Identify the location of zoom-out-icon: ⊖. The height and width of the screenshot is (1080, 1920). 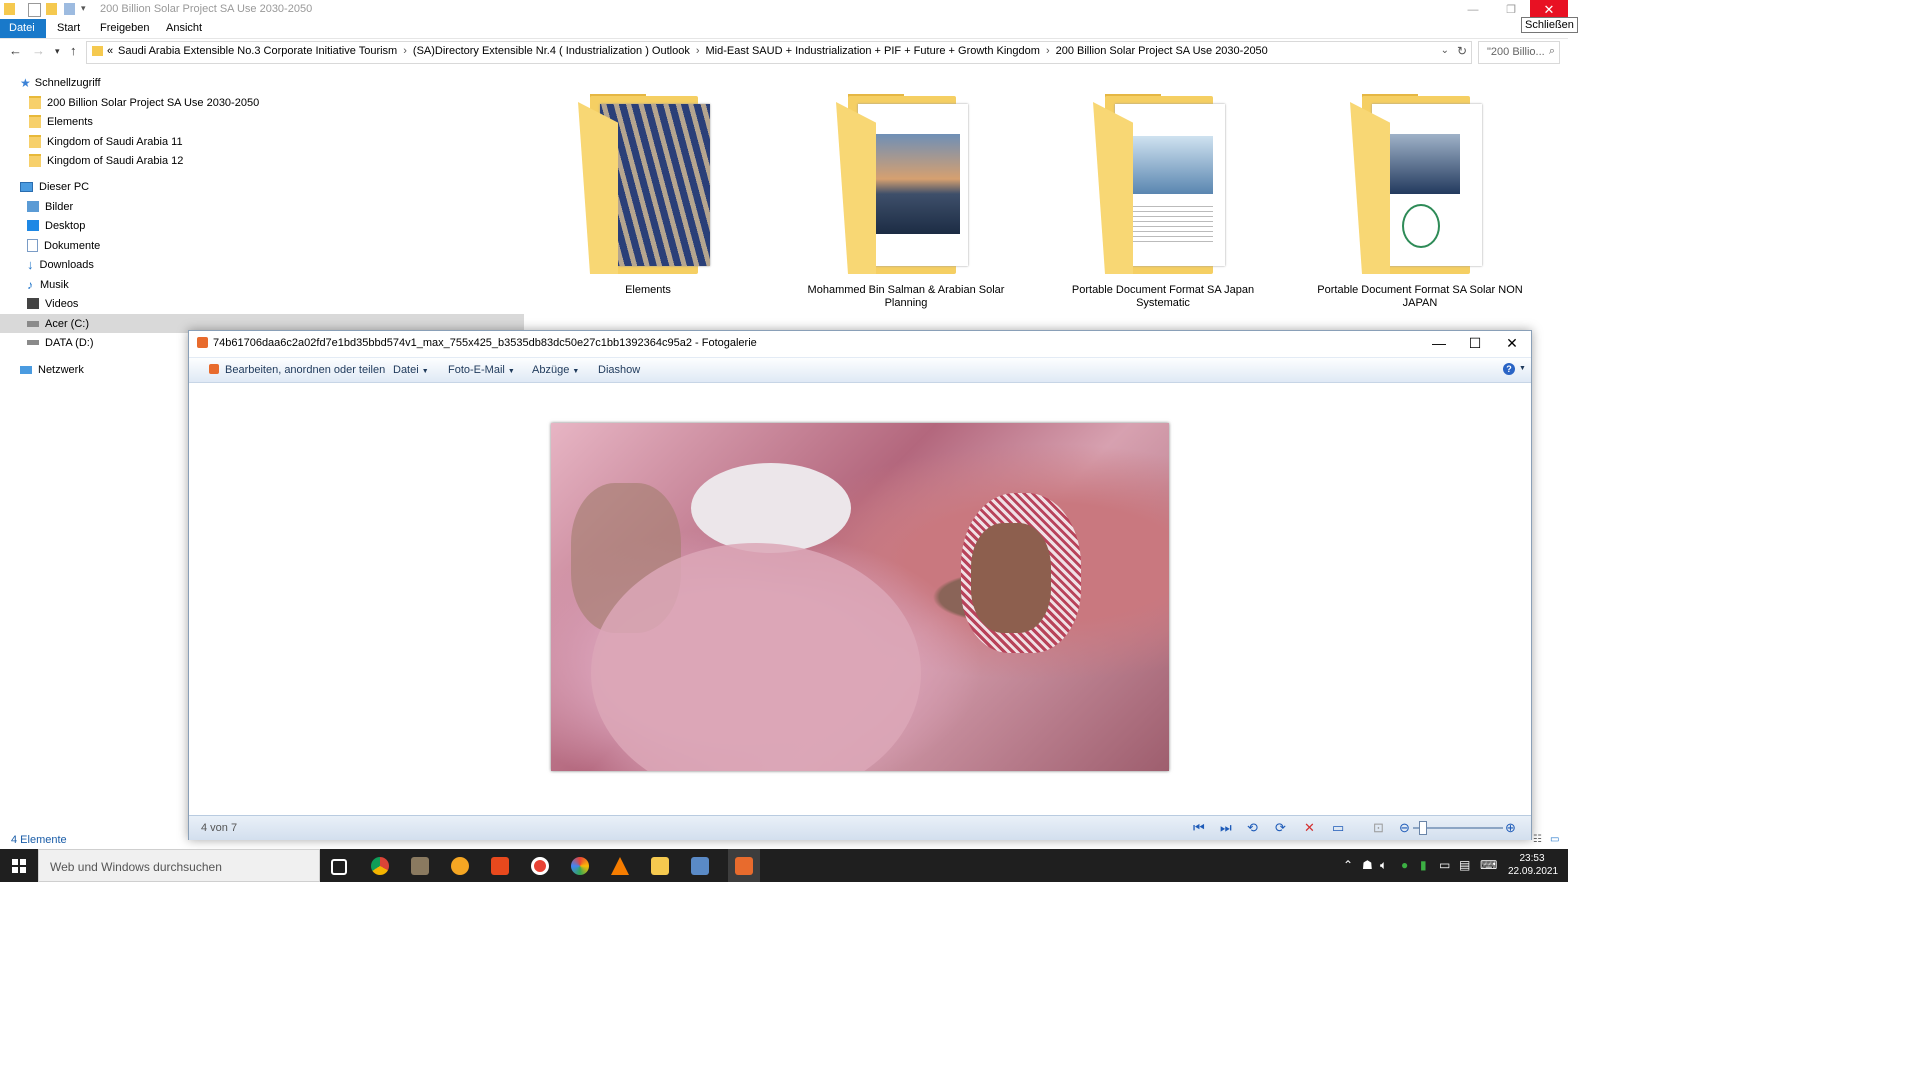
(1404, 828).